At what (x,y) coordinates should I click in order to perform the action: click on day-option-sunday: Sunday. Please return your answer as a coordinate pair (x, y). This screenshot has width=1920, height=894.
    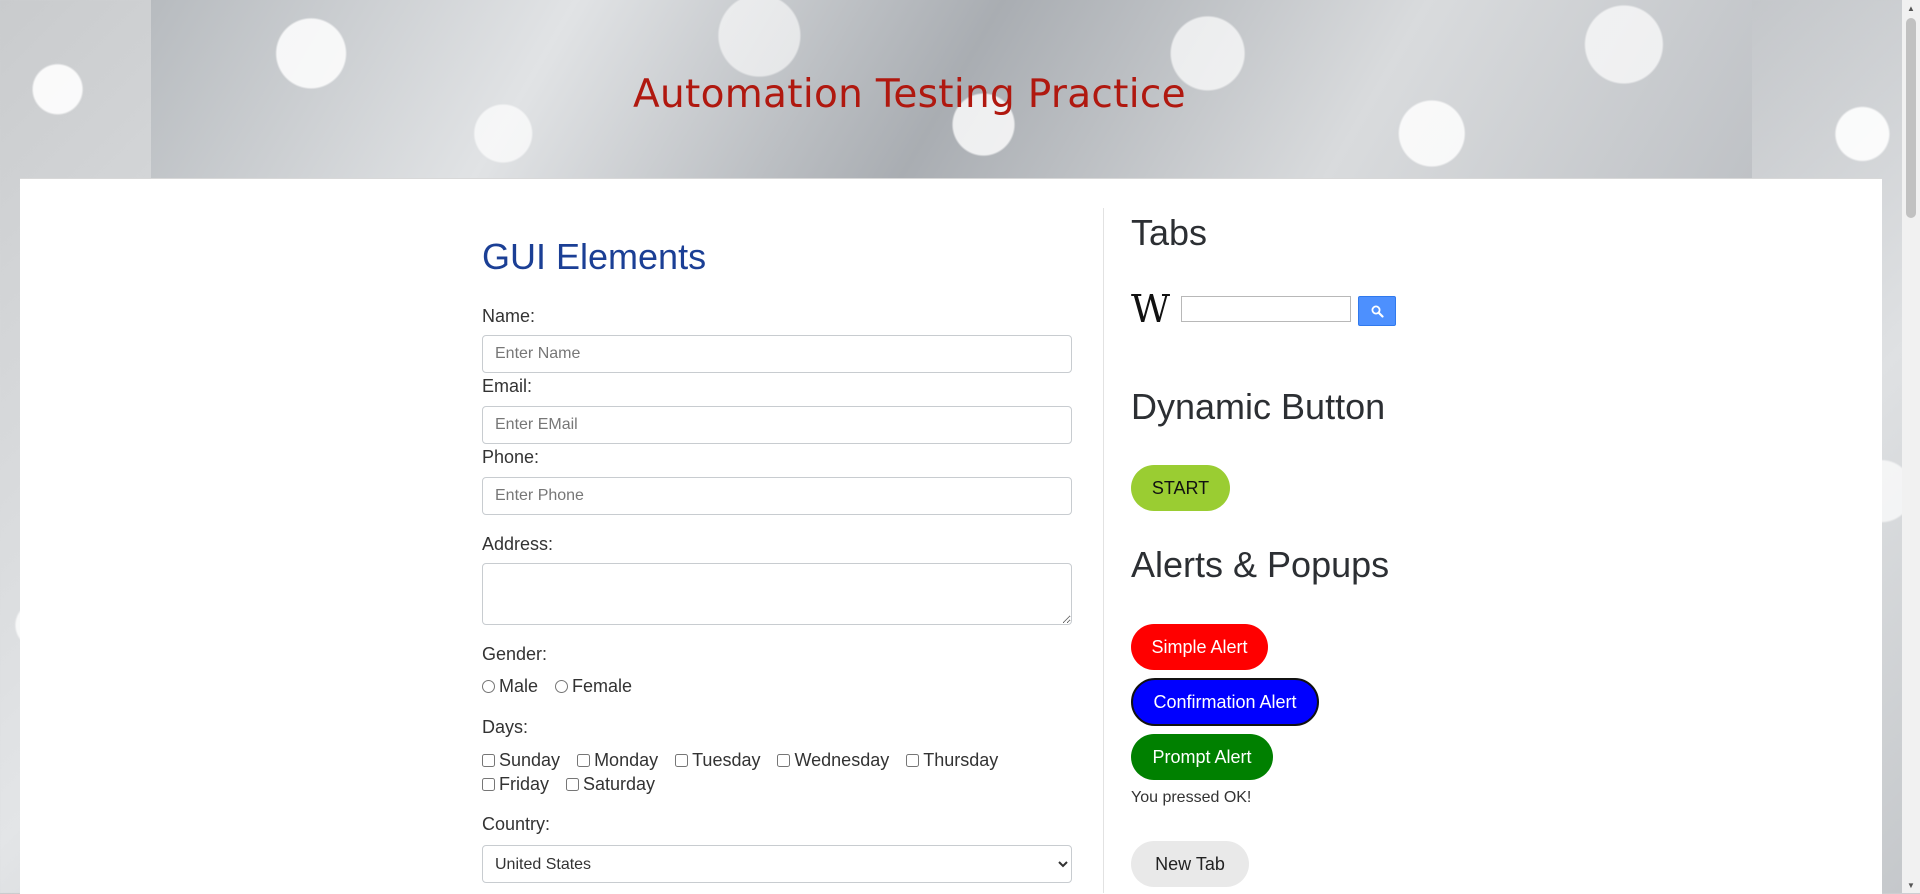
    Looking at the image, I should click on (521, 760).